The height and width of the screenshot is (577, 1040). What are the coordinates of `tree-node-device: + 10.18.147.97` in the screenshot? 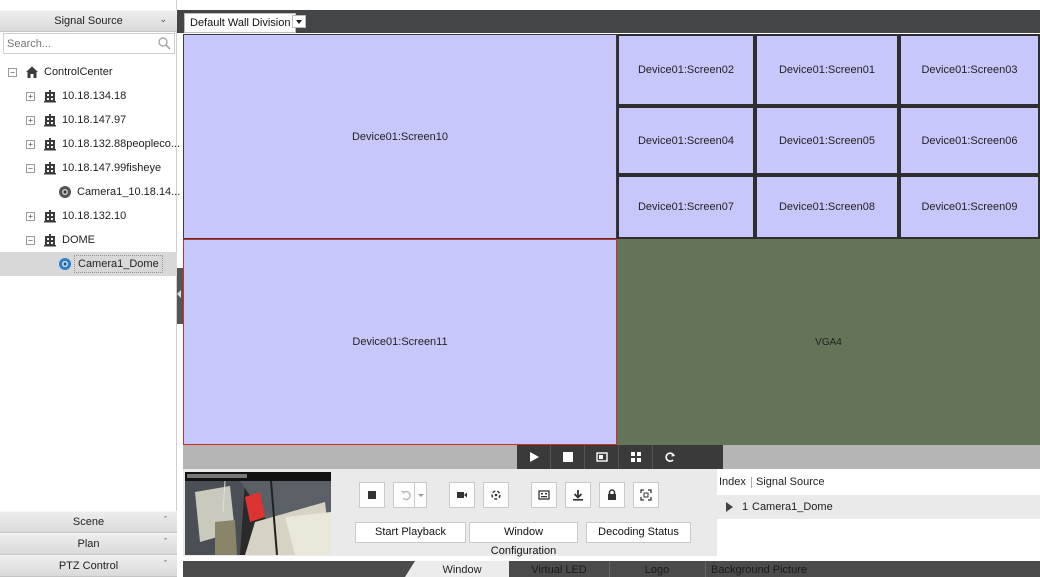 It's located at (88, 120).